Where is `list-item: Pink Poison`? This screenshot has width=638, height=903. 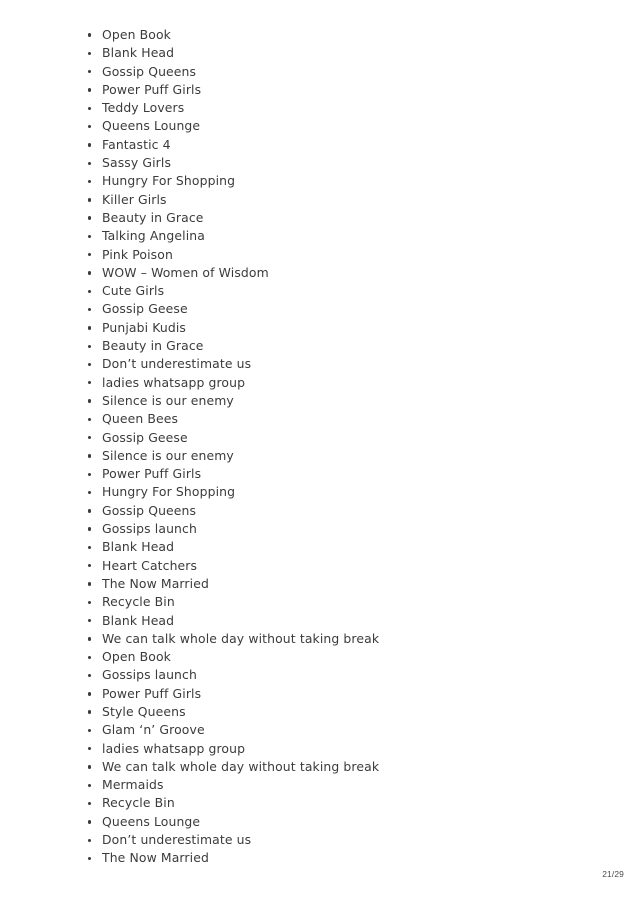 list-item: Pink Poison is located at coordinates (233, 255).